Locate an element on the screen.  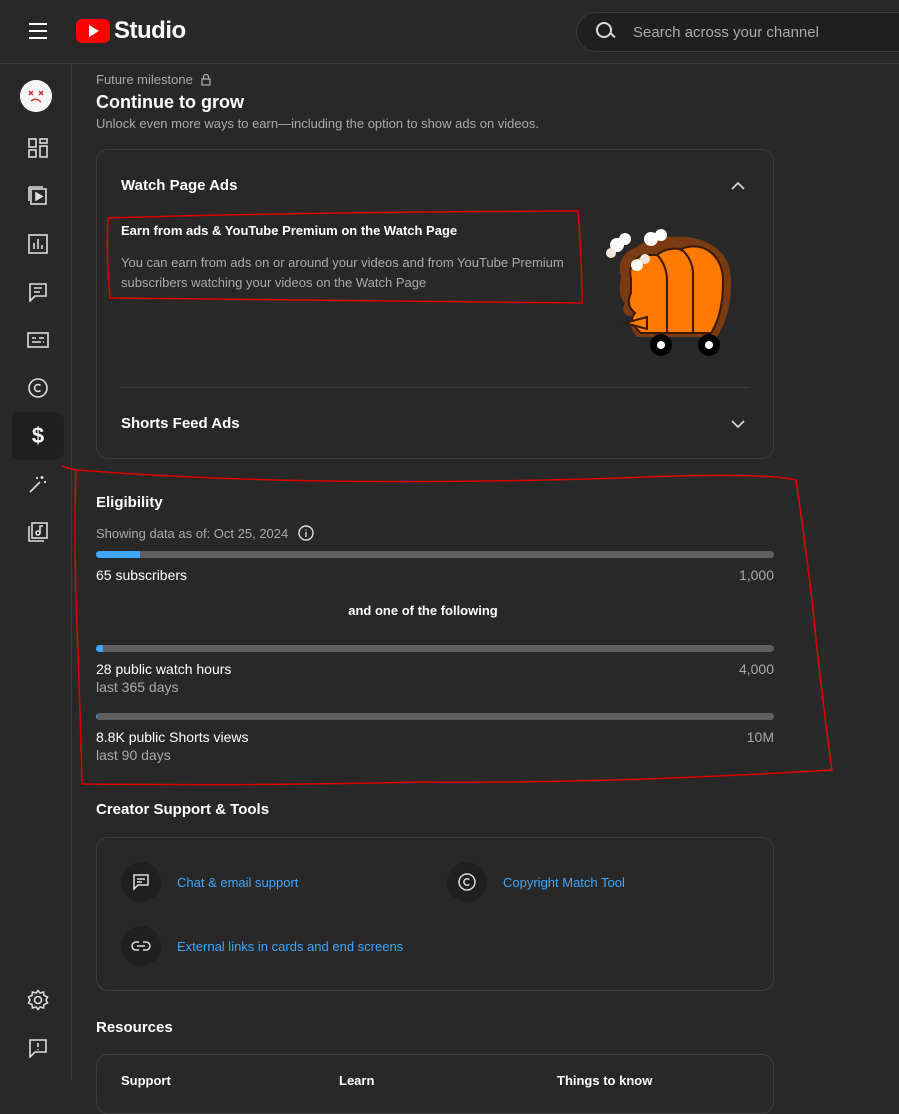
resources-support-heading: Support is located at coordinates (146, 1080).